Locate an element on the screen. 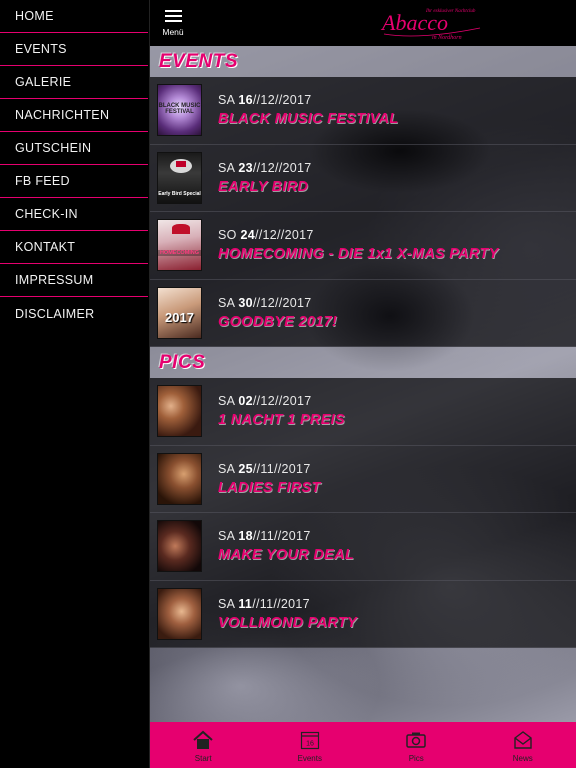  hamburger-icon is located at coordinates (173, 15).